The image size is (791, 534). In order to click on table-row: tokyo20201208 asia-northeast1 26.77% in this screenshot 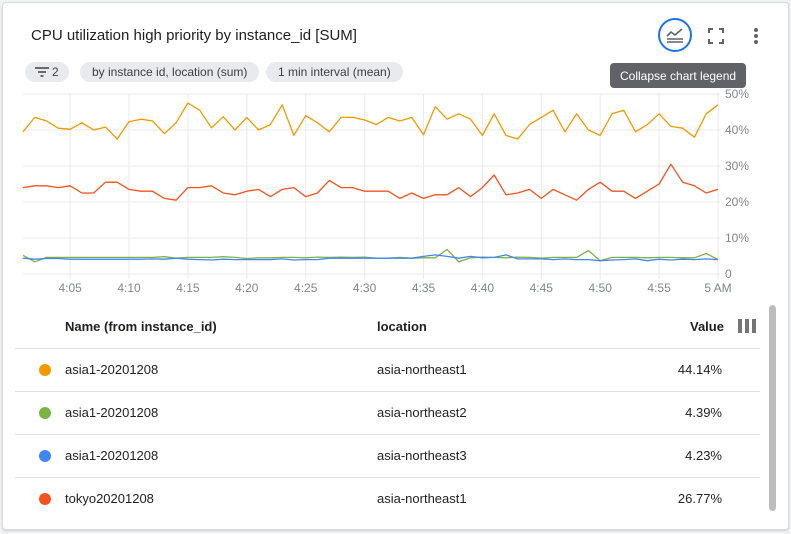, I will do `click(387, 499)`.